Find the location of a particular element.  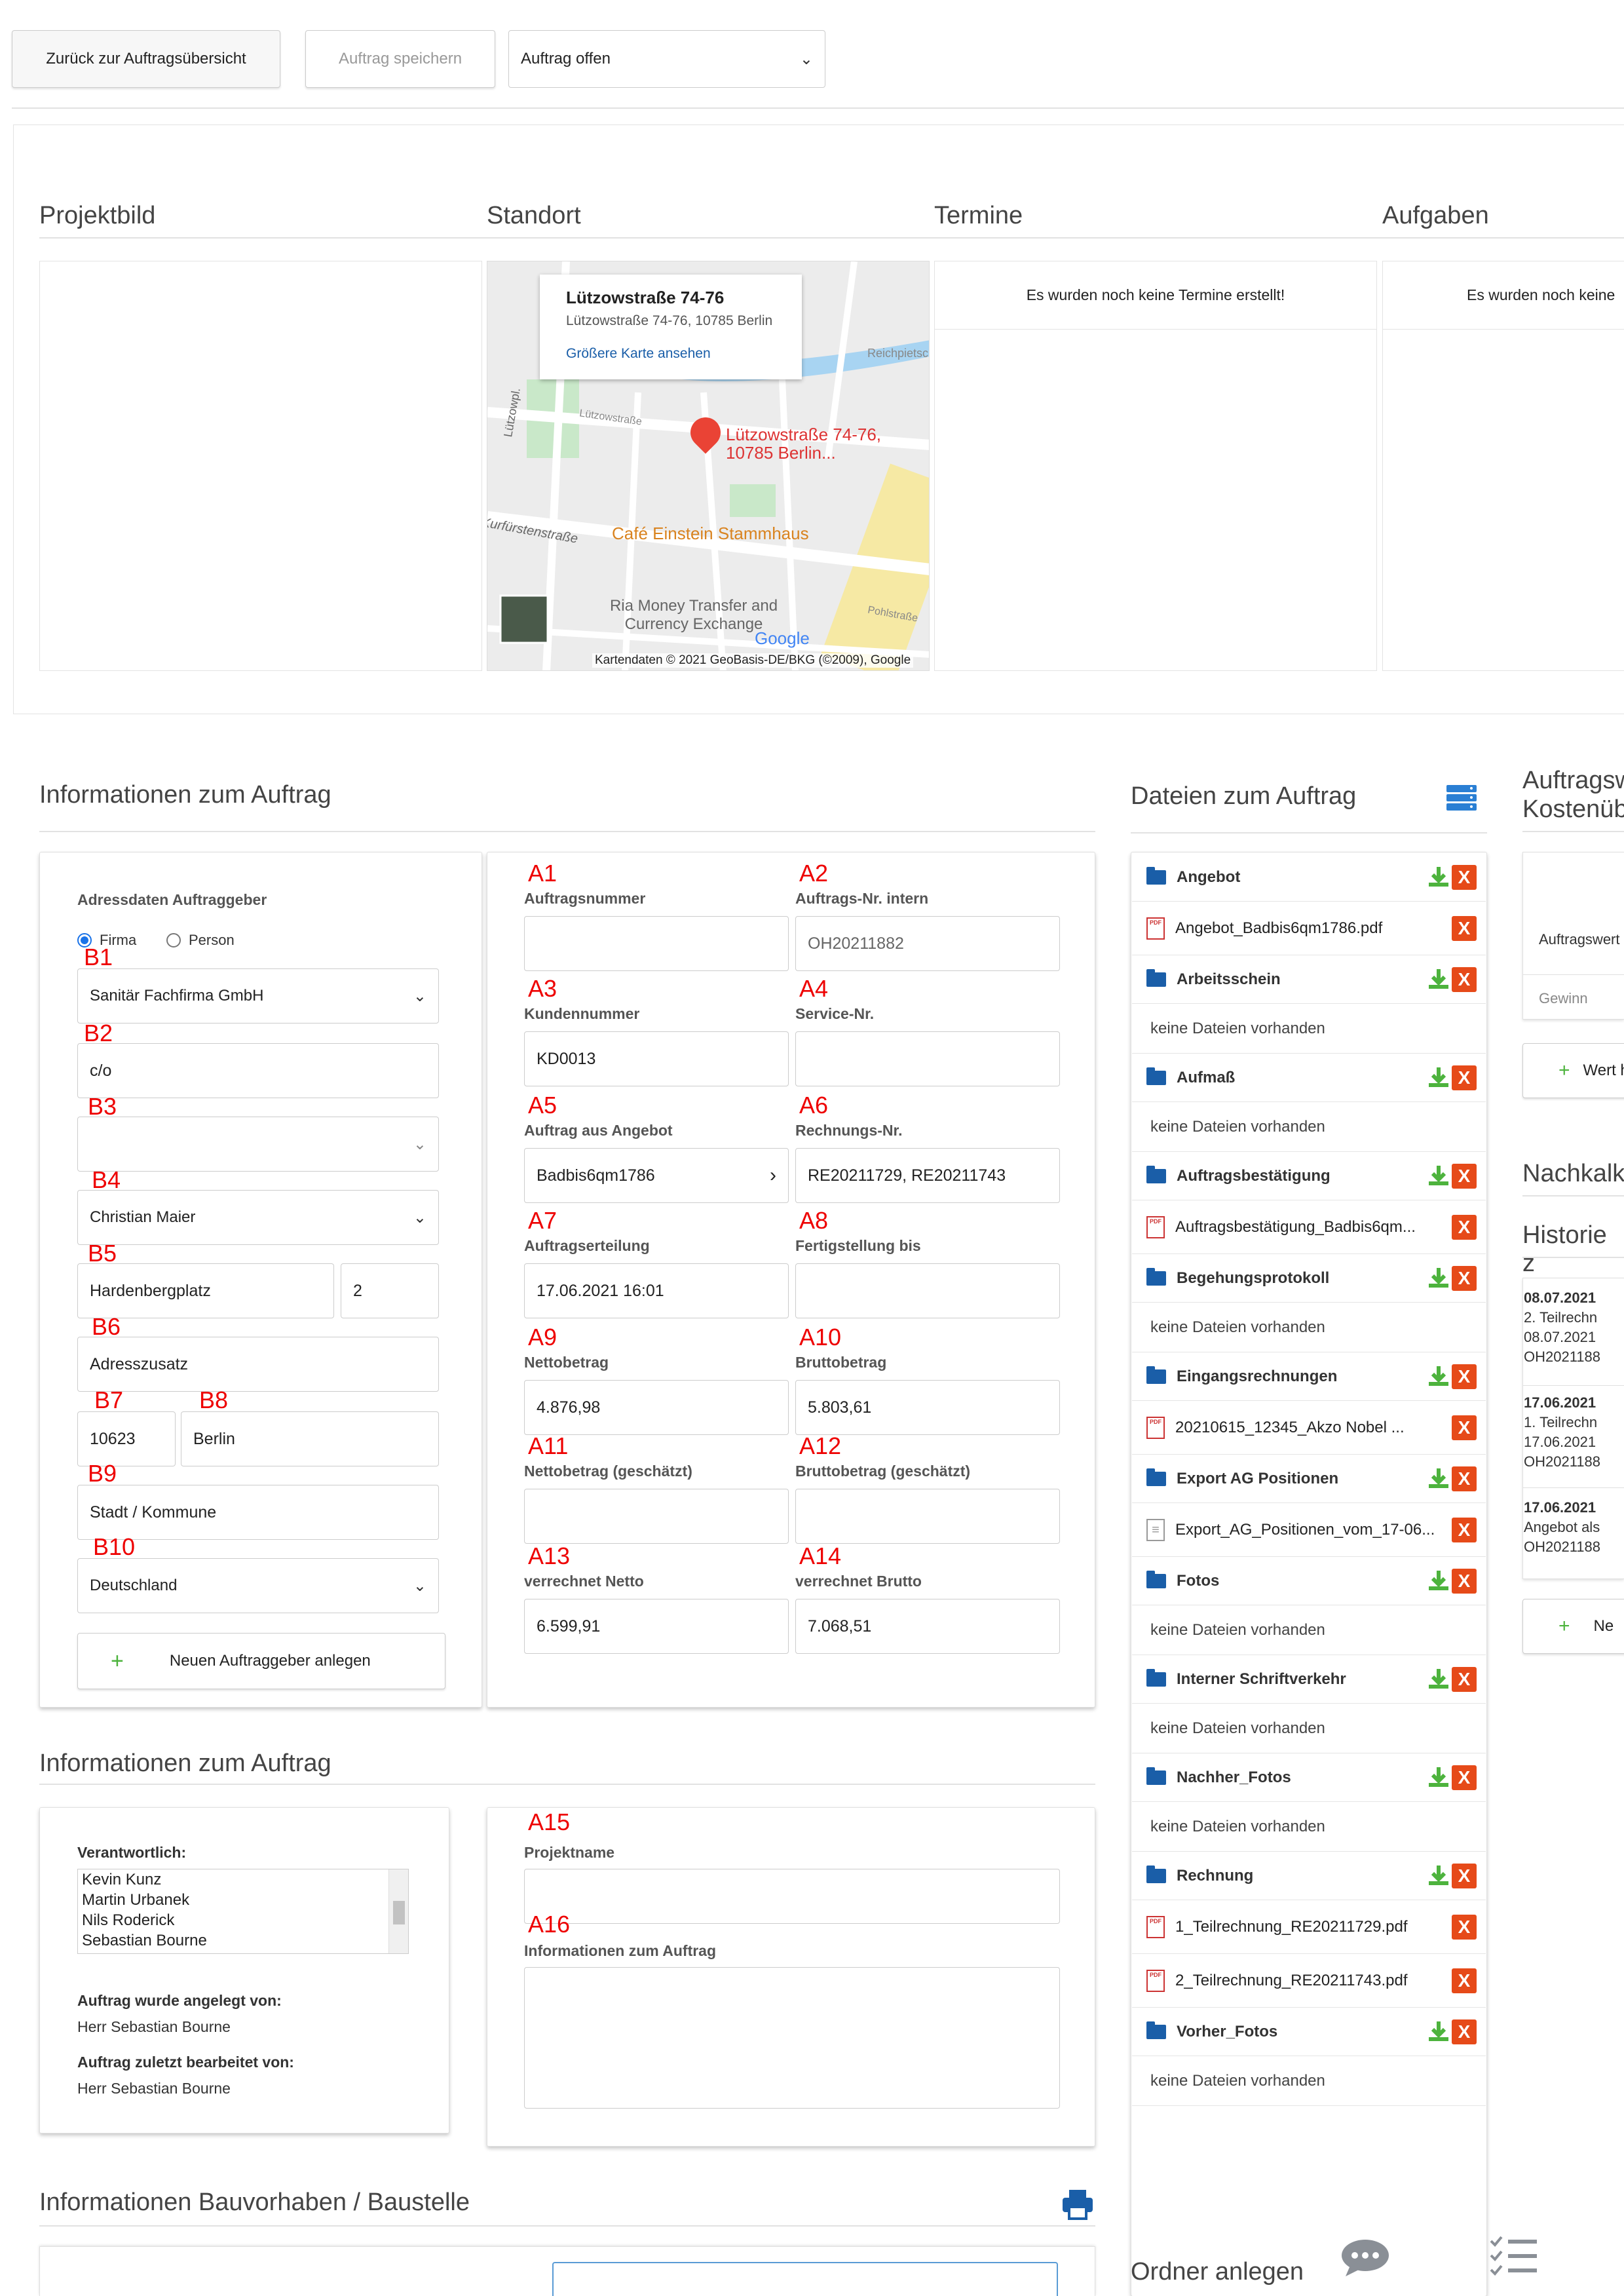

folder-row: Interner Schriftverkehr X is located at coordinates (1309, 1679).